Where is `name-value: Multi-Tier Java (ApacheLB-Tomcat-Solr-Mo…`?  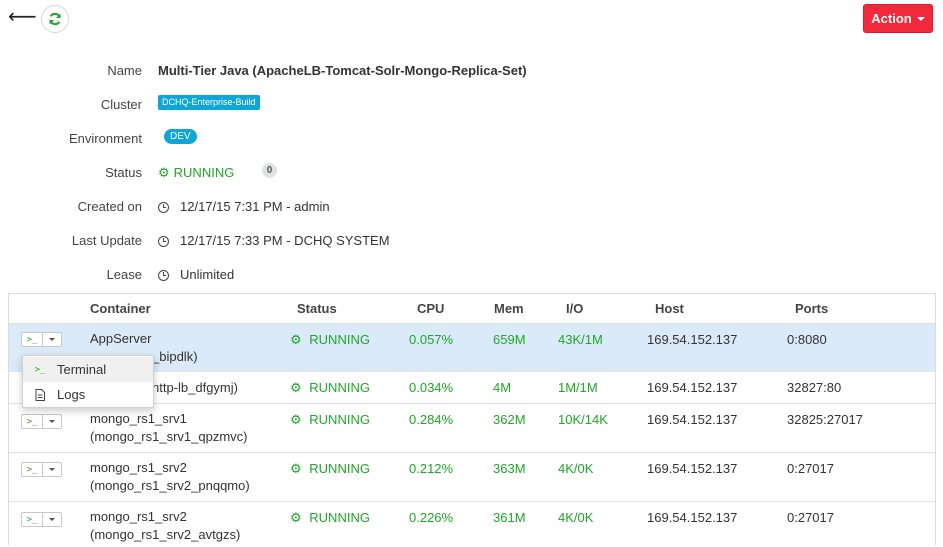 name-value: Multi-Tier Java (ApacheLB-Tomcat-Solr-Mo… is located at coordinates (342, 70).